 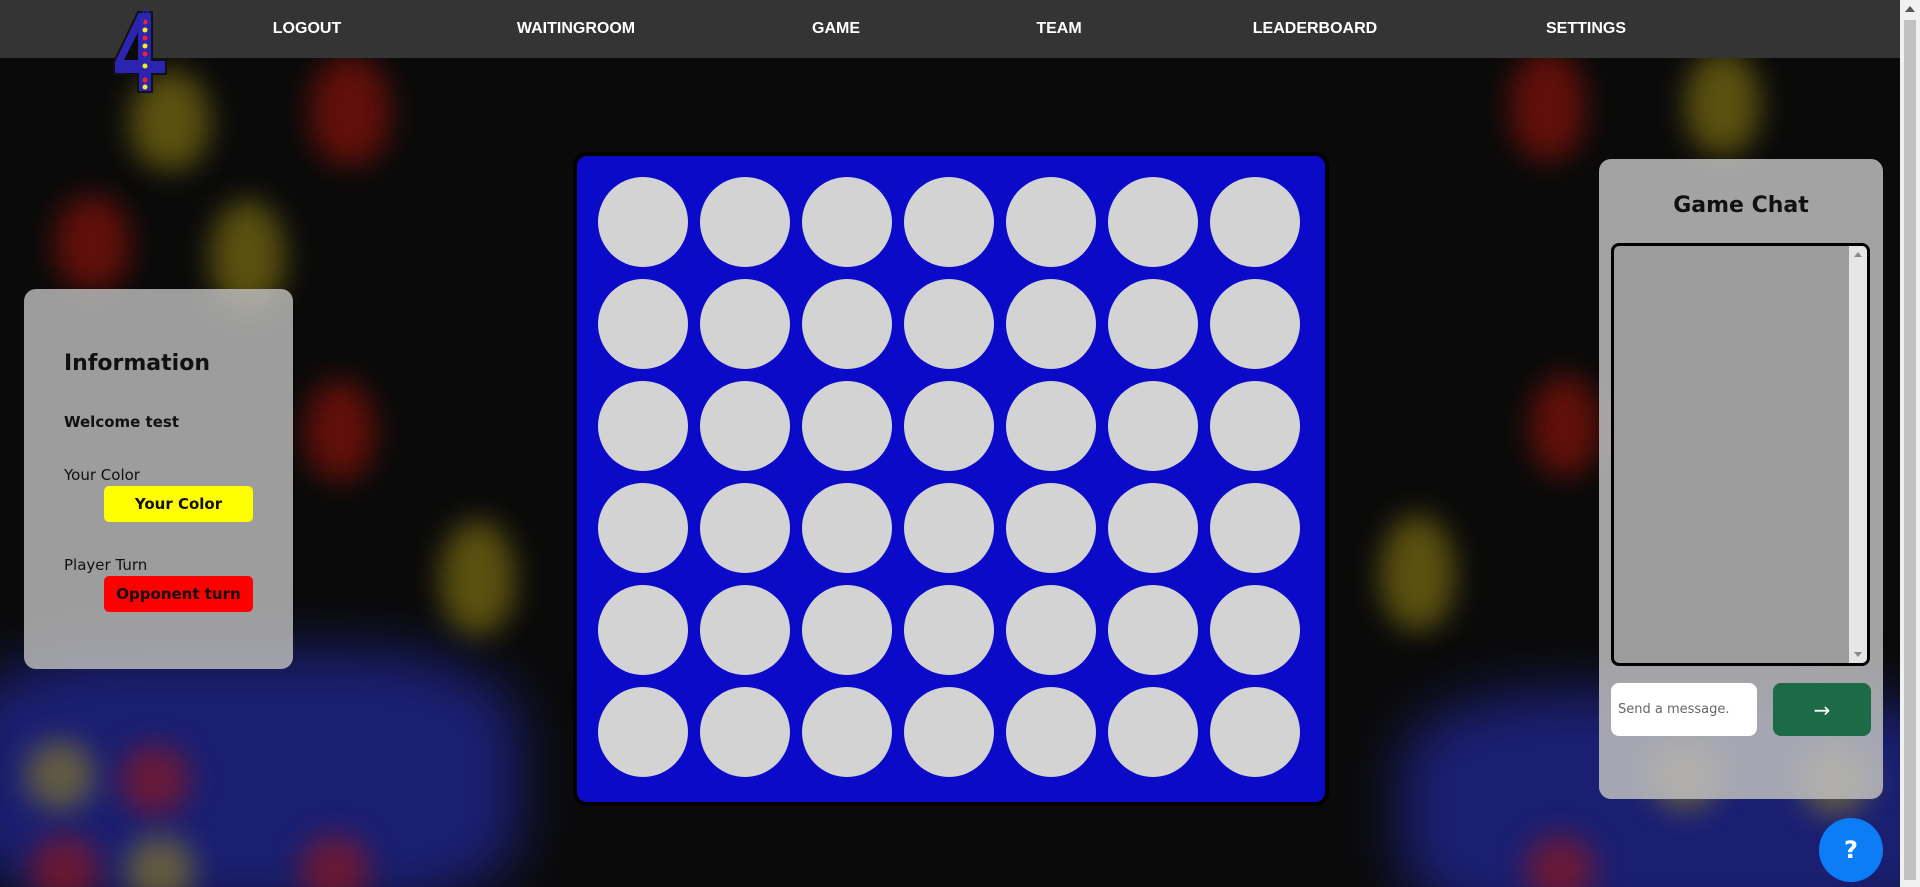 I want to click on game-chat-panel: Game Chat →, so click(x=1741, y=479).